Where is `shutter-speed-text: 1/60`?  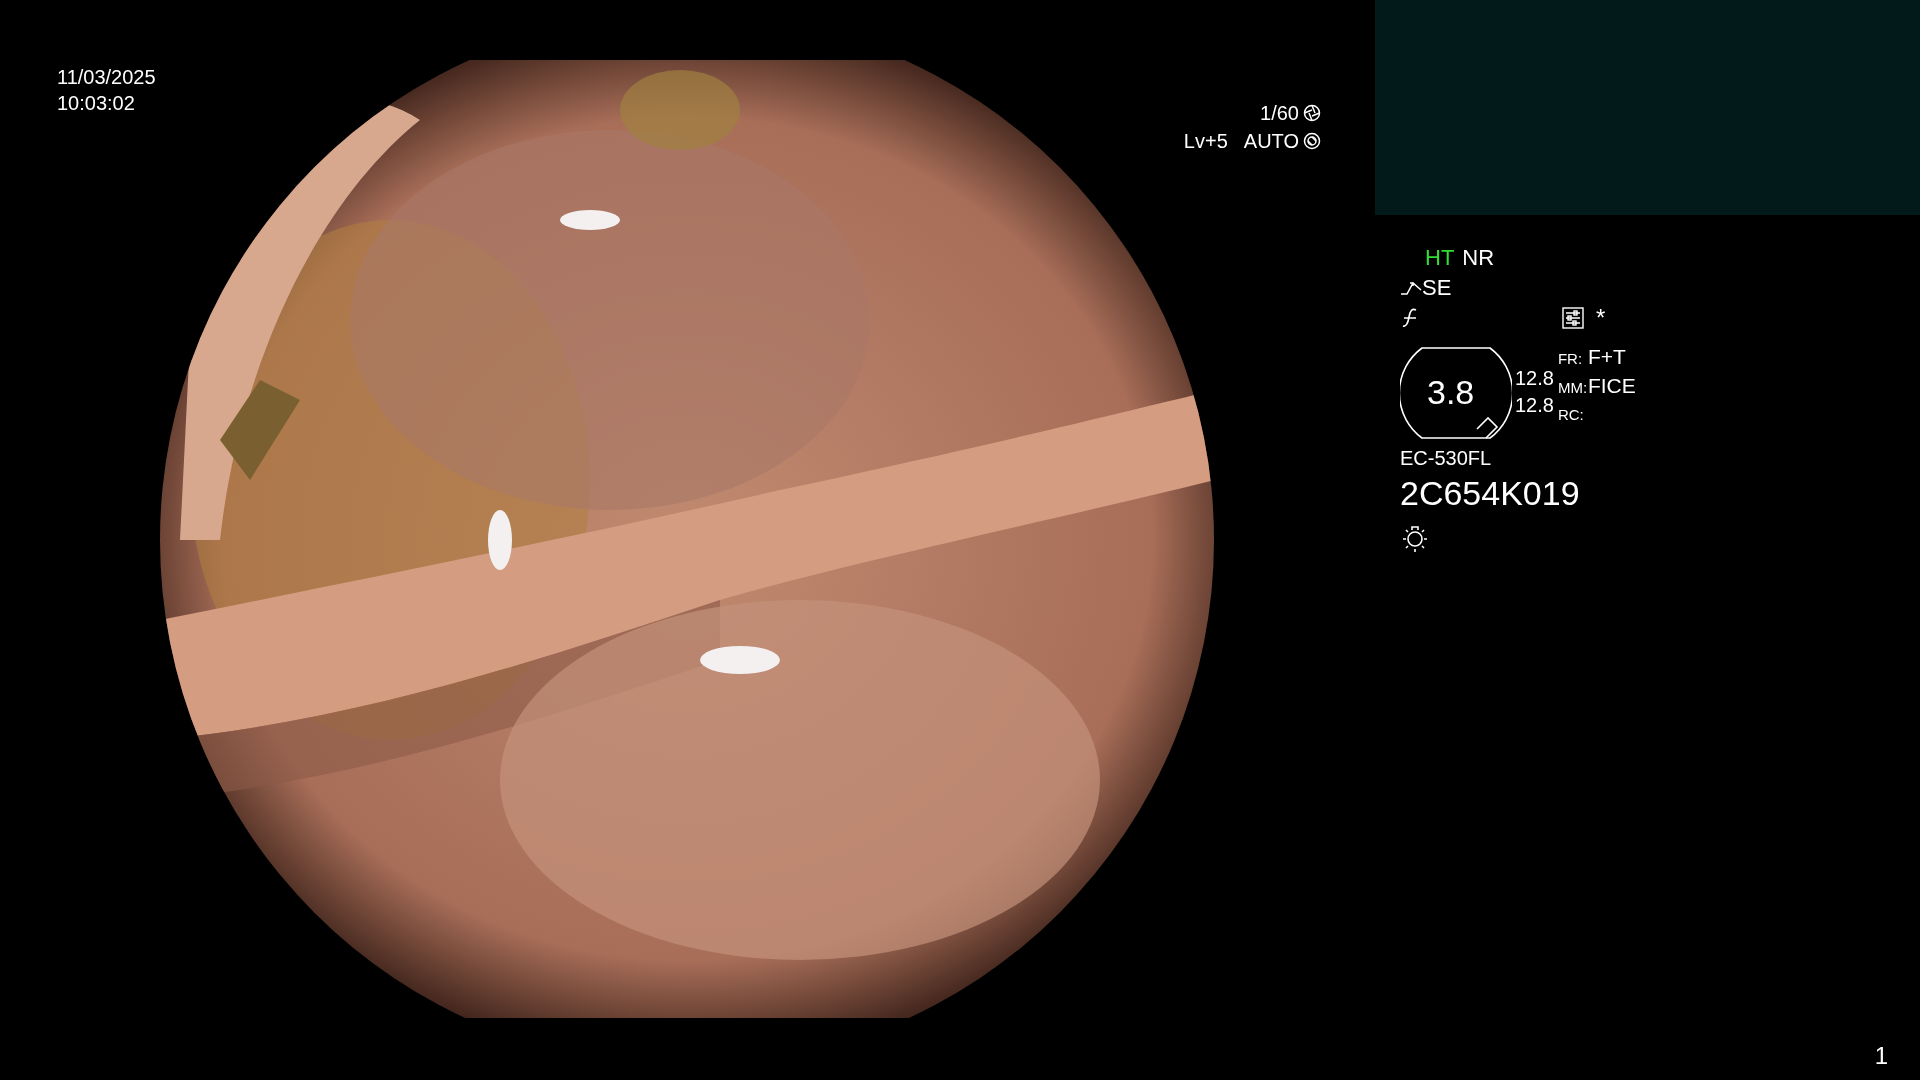 shutter-speed-text: 1/60 is located at coordinates (1279, 113).